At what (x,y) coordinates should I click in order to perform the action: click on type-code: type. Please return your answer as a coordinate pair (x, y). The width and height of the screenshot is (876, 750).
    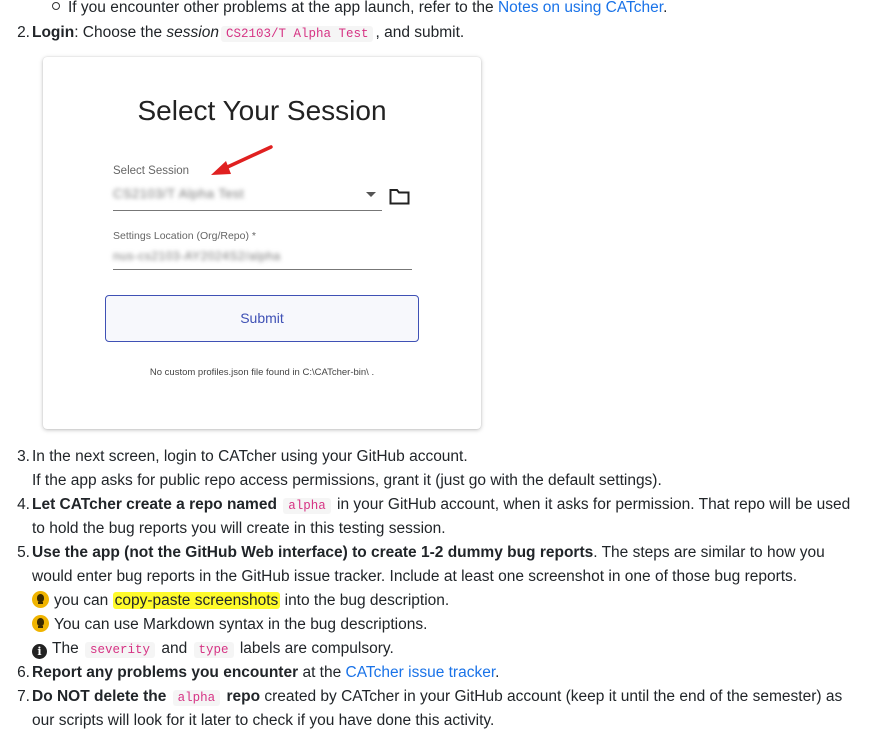
    Looking at the image, I should click on (213, 650).